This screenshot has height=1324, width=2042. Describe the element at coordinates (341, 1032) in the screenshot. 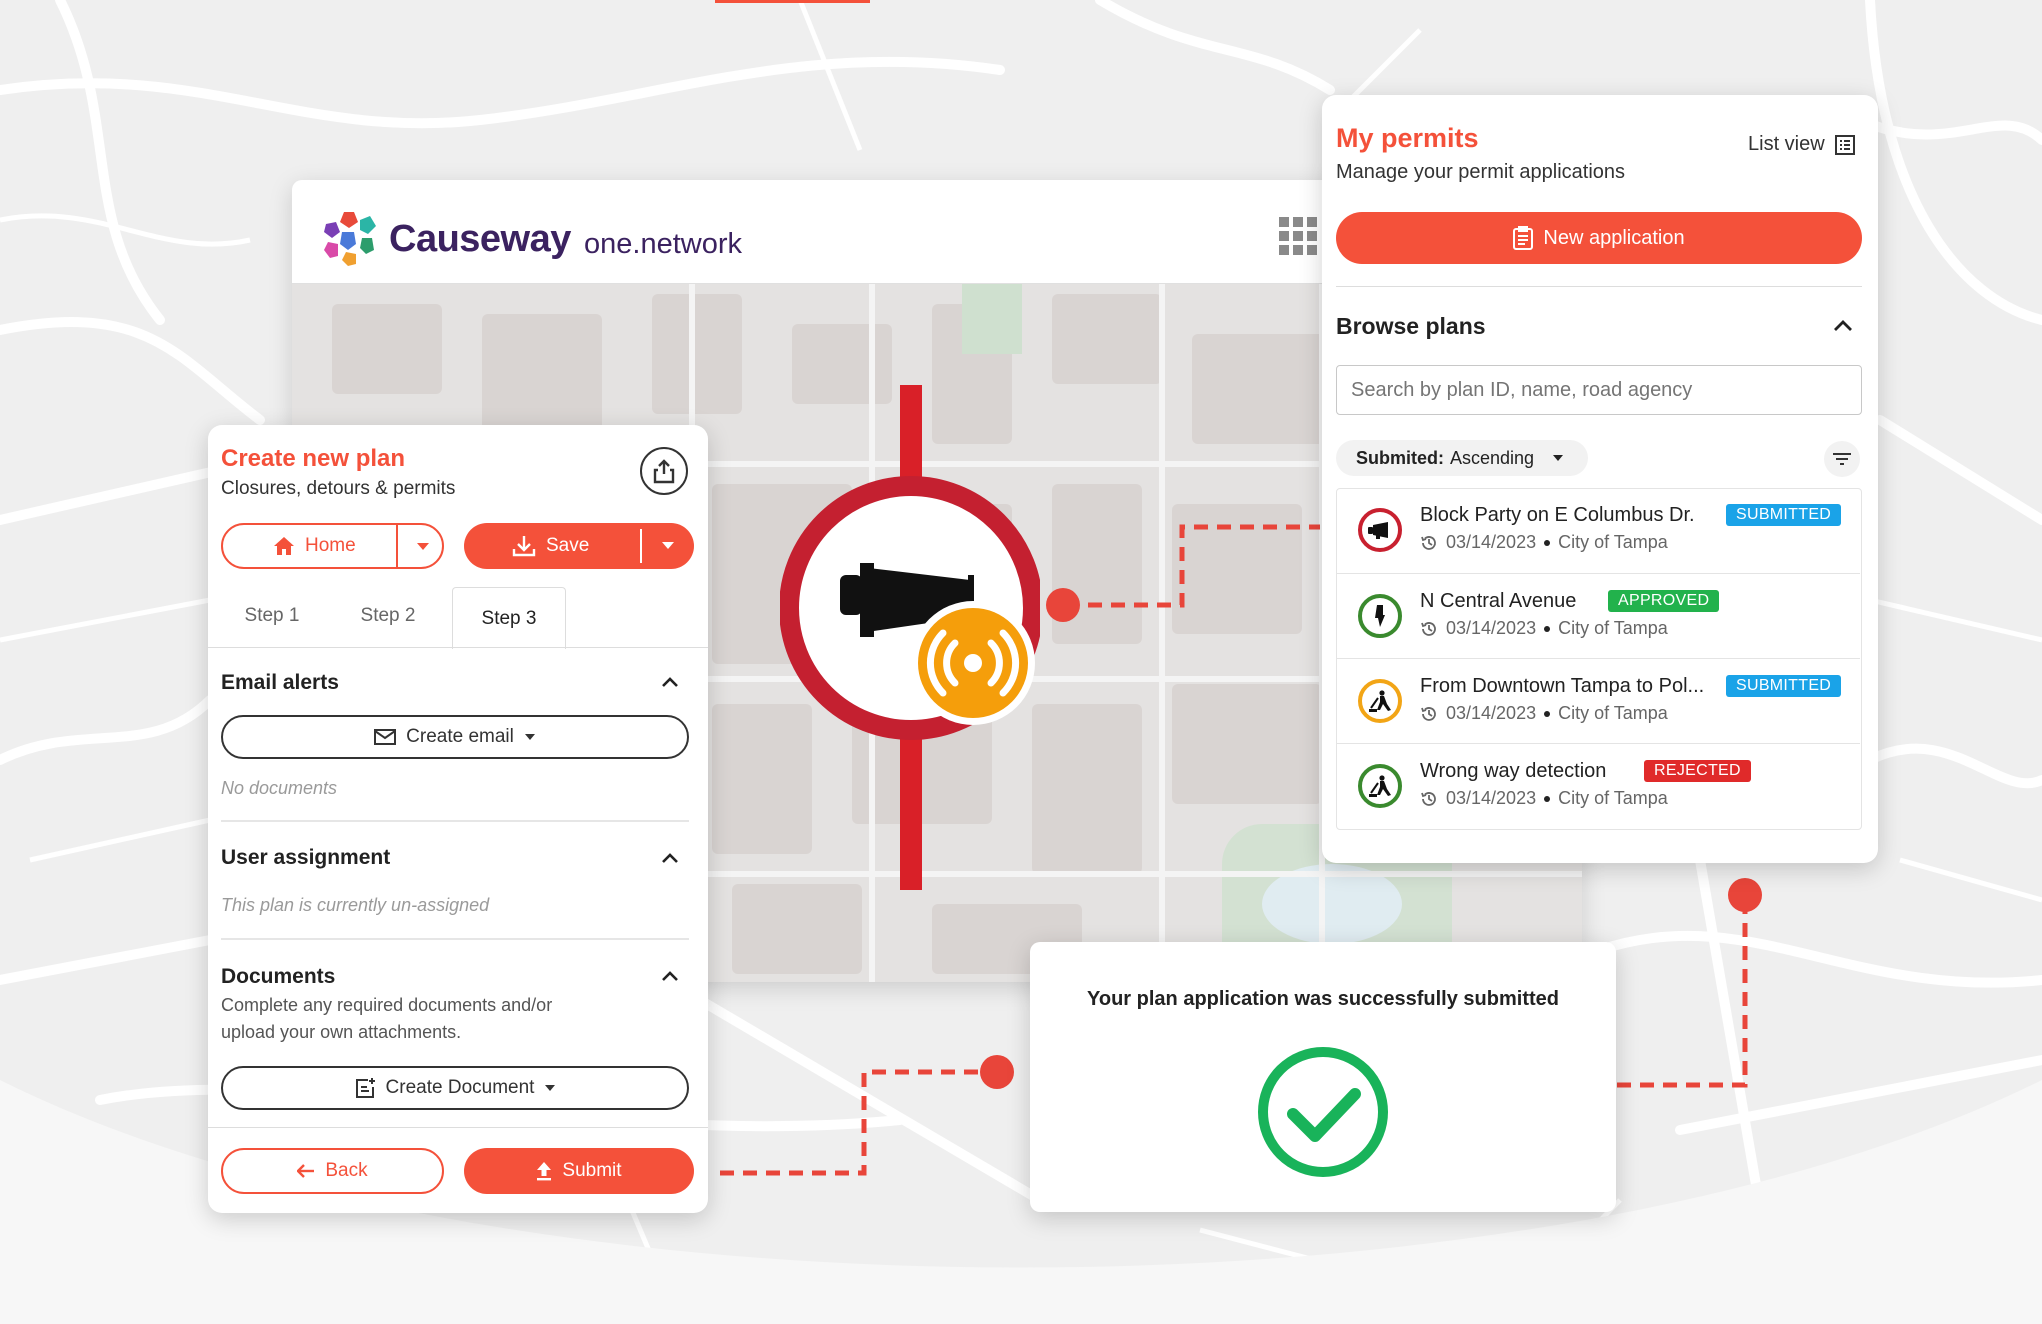

I see `documents-description-2: upload your own attachments.` at that location.